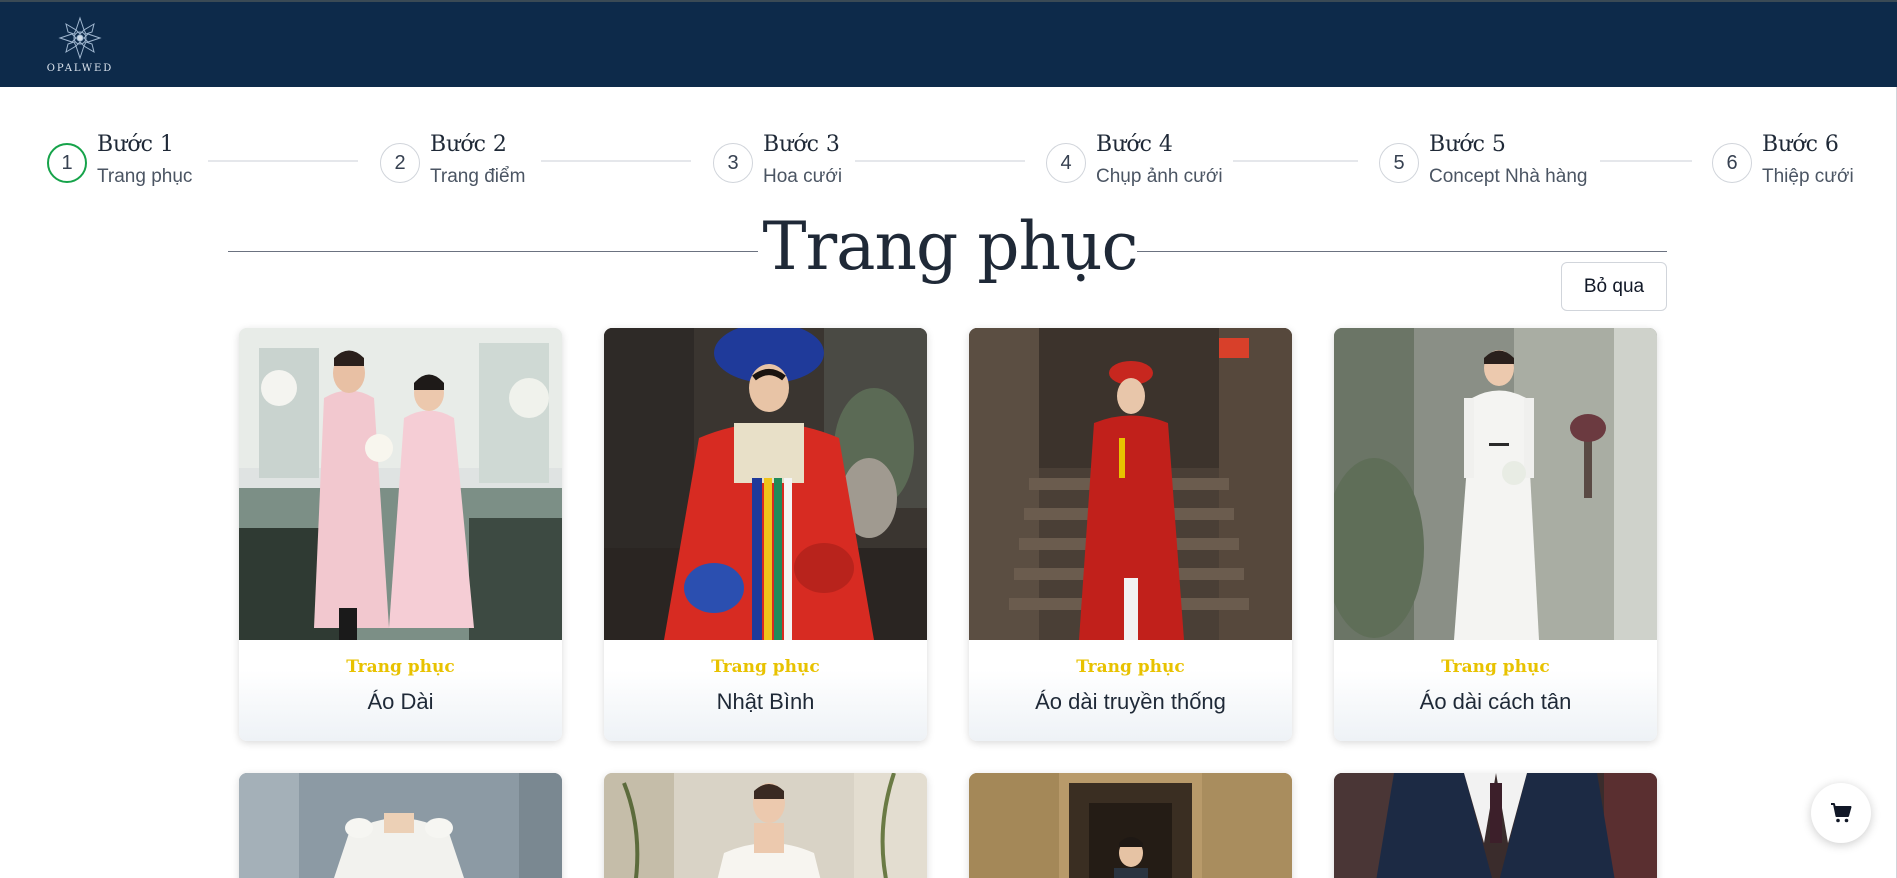 The image size is (1897, 878). I want to click on product-card: Trang phục Áo dài truyền thống, so click(1130, 534).